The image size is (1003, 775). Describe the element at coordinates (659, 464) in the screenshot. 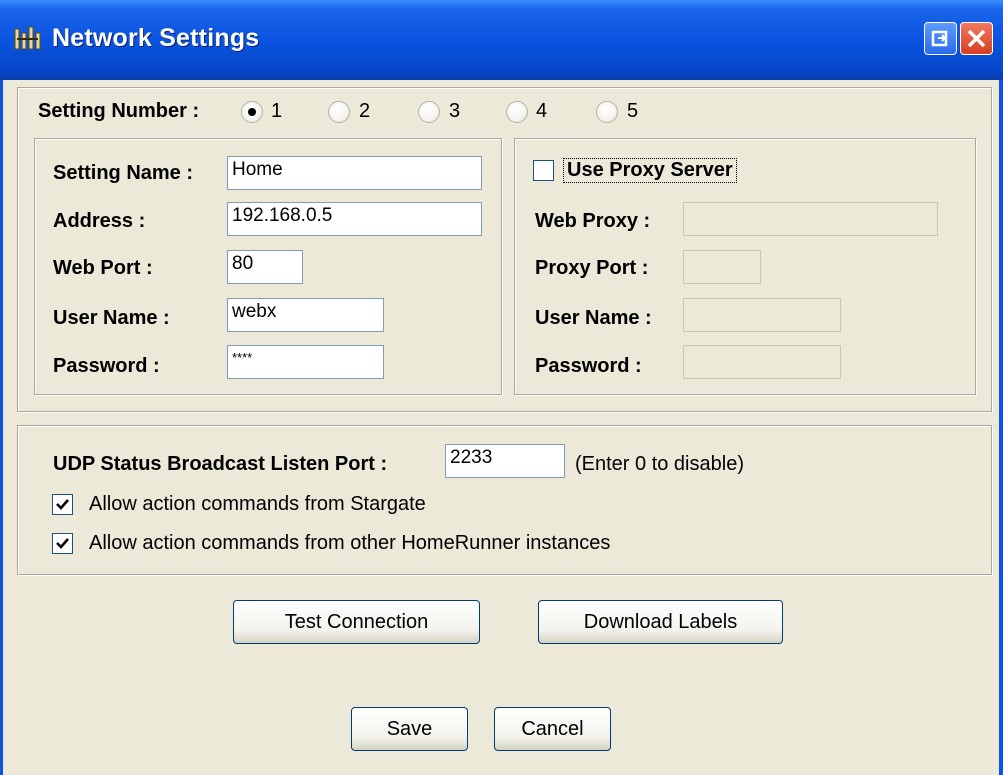

I see `udp-port-hint: (Enter 0 to disable)` at that location.